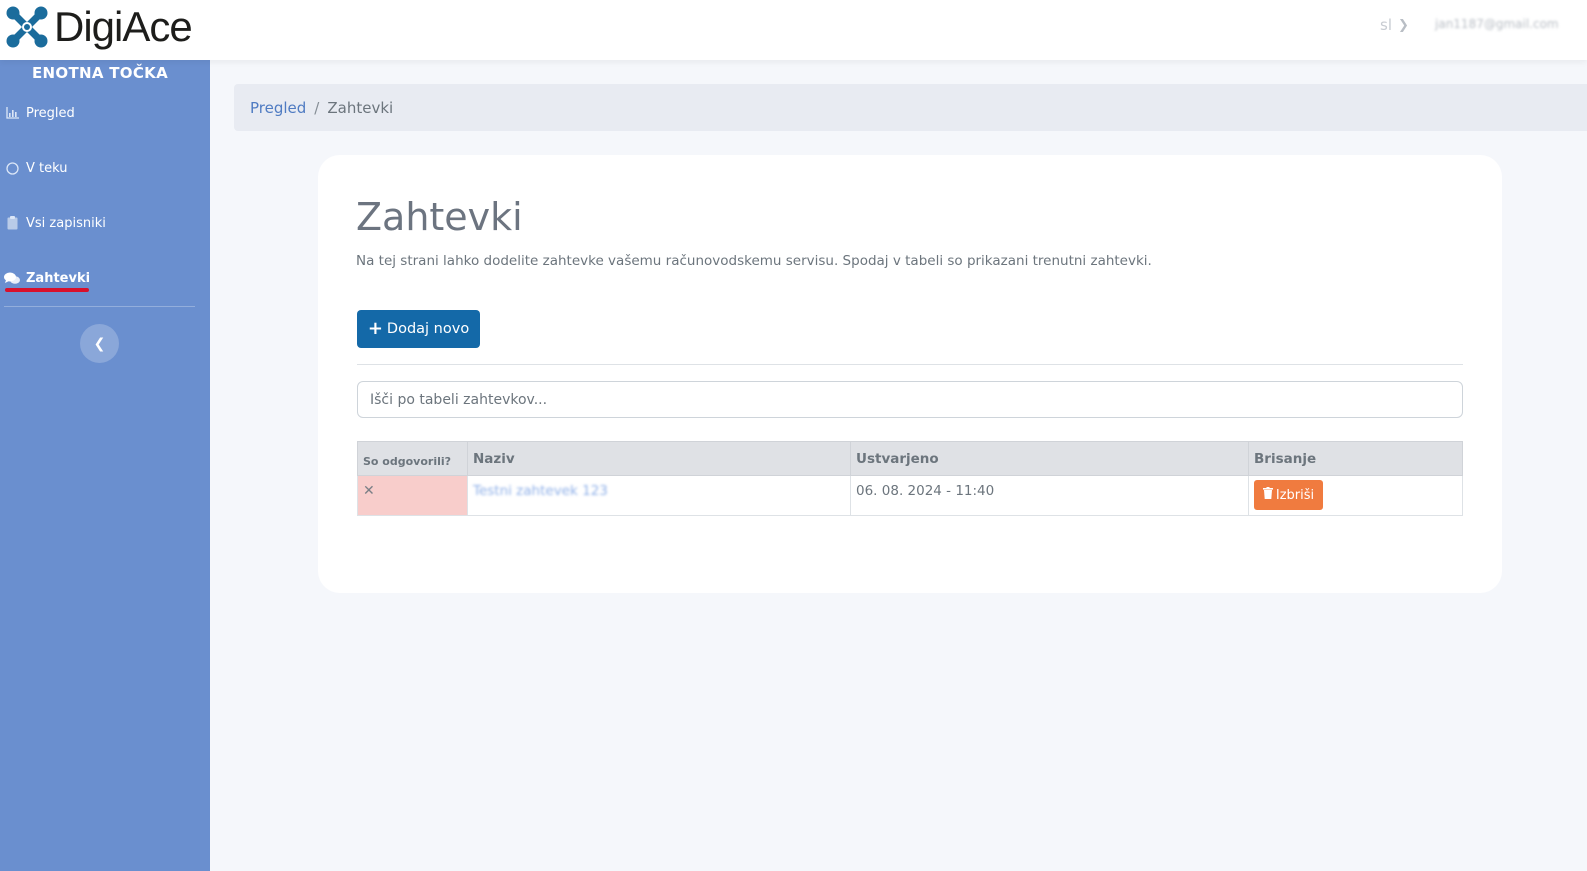 Image resolution: width=1587 pixels, height=871 pixels. I want to click on created-date-cell: 06. 08. 2024 - 11:40, so click(1049, 495).